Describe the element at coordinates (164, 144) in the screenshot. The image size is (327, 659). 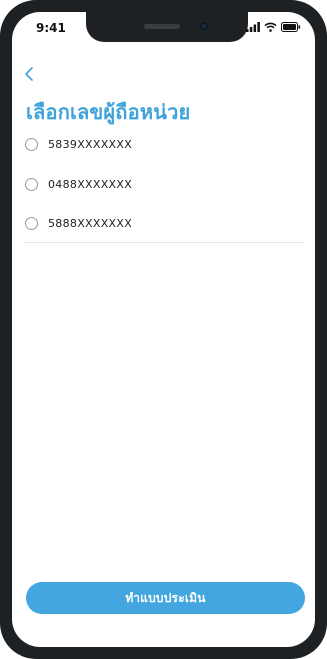
I see `list-item: 5839XXXXXXX` at that location.